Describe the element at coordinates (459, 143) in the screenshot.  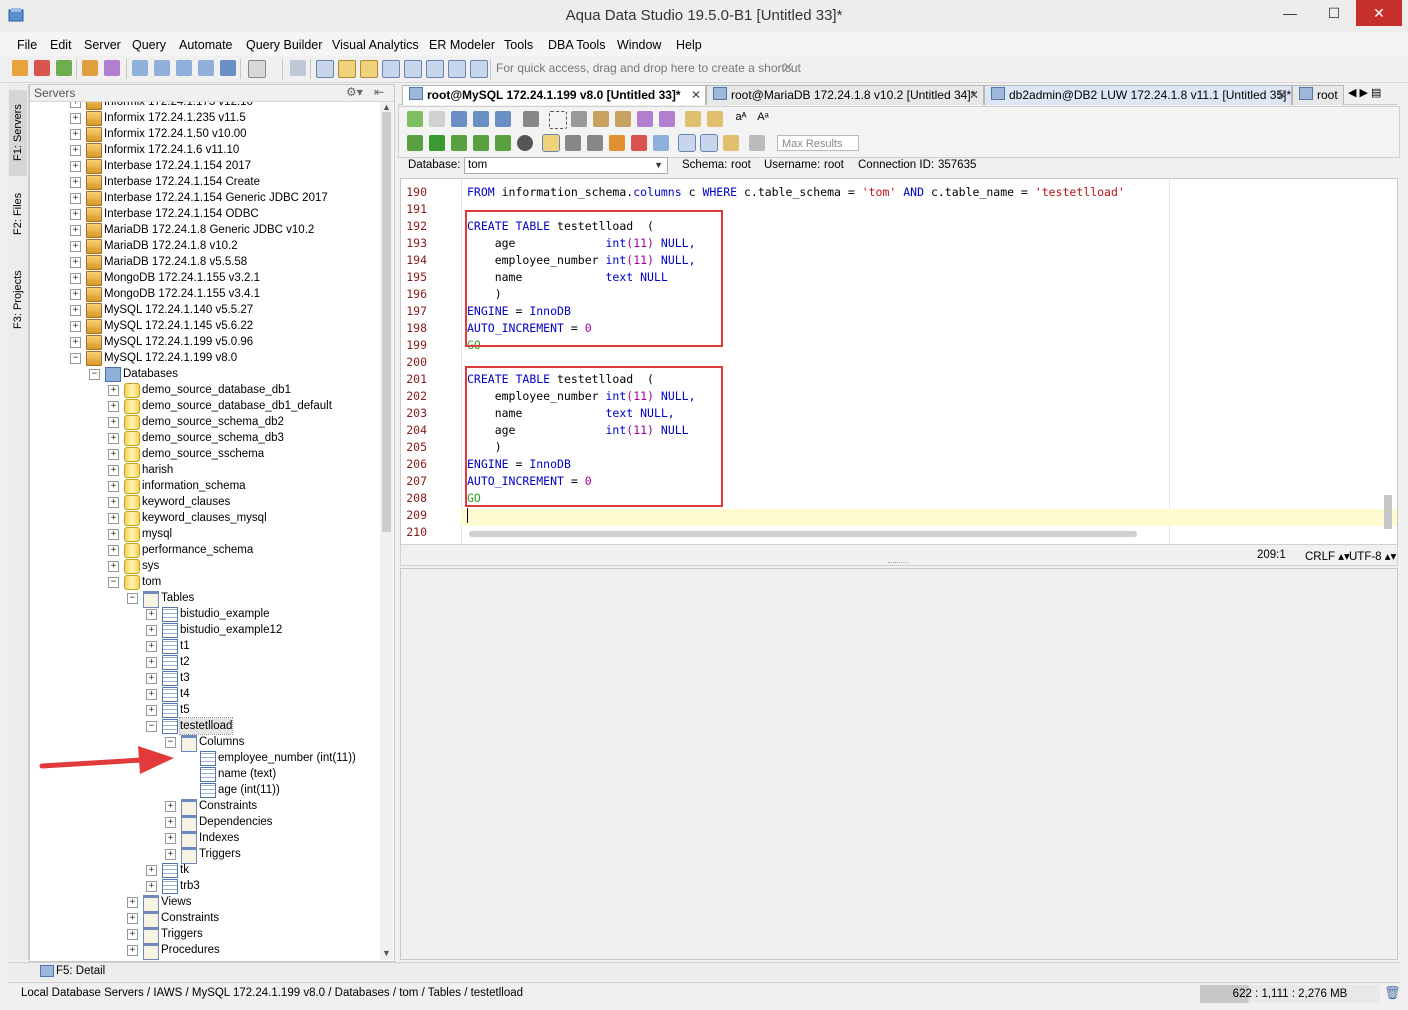
I see `execute-script-icon` at that location.